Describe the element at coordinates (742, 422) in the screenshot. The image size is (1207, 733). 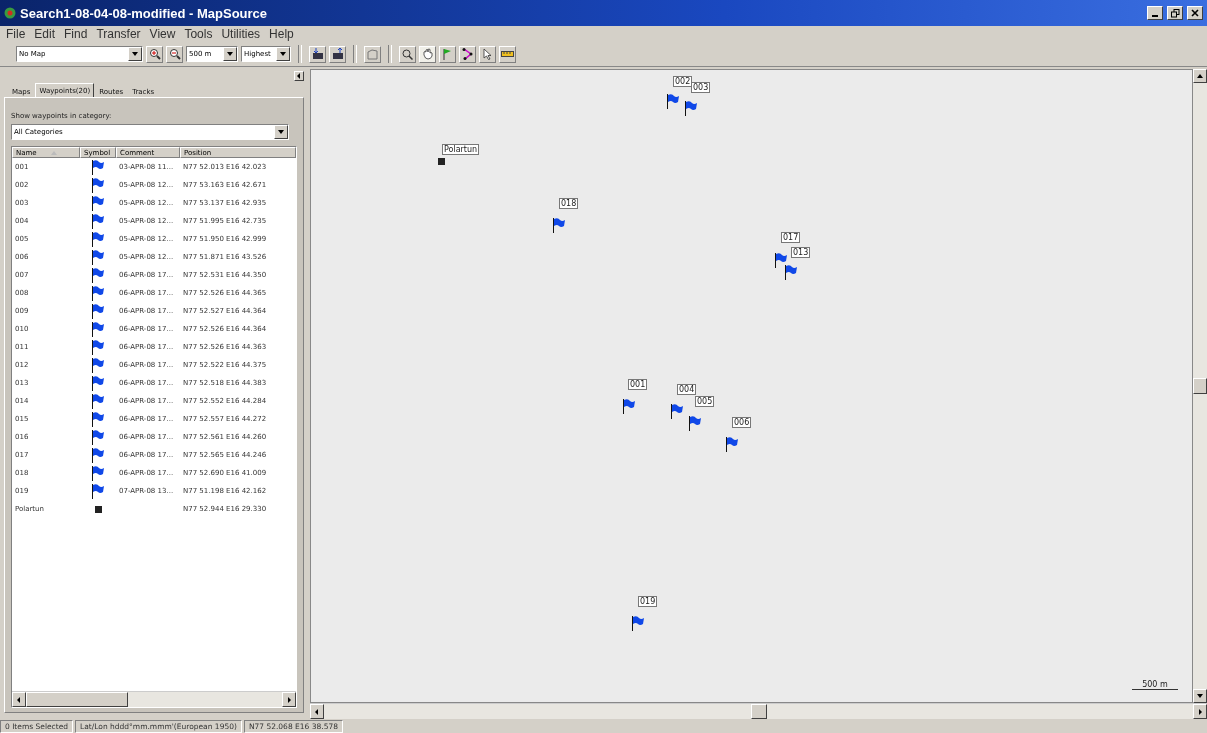
I see `waypoint-label: 006` at that location.